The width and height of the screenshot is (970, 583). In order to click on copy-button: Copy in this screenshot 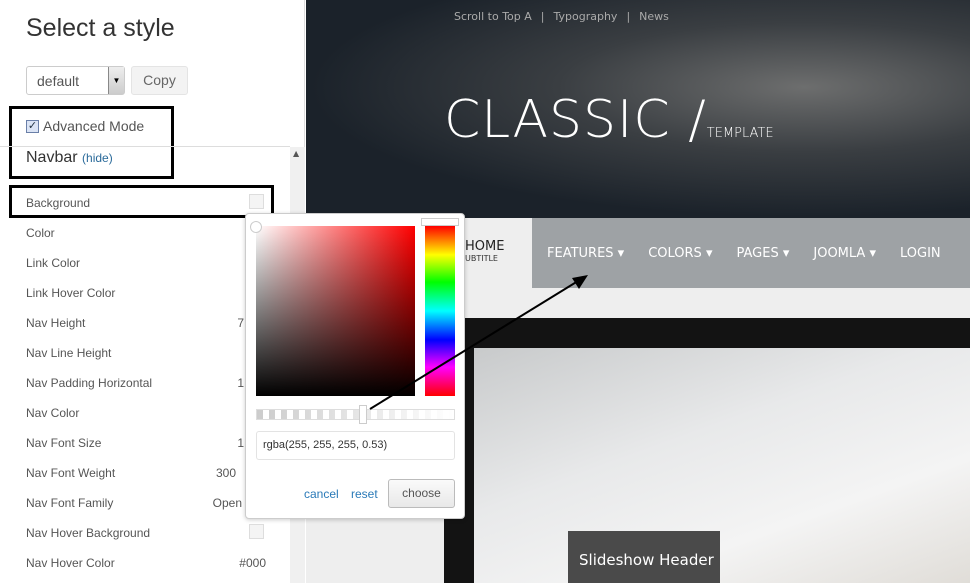, I will do `click(159, 80)`.